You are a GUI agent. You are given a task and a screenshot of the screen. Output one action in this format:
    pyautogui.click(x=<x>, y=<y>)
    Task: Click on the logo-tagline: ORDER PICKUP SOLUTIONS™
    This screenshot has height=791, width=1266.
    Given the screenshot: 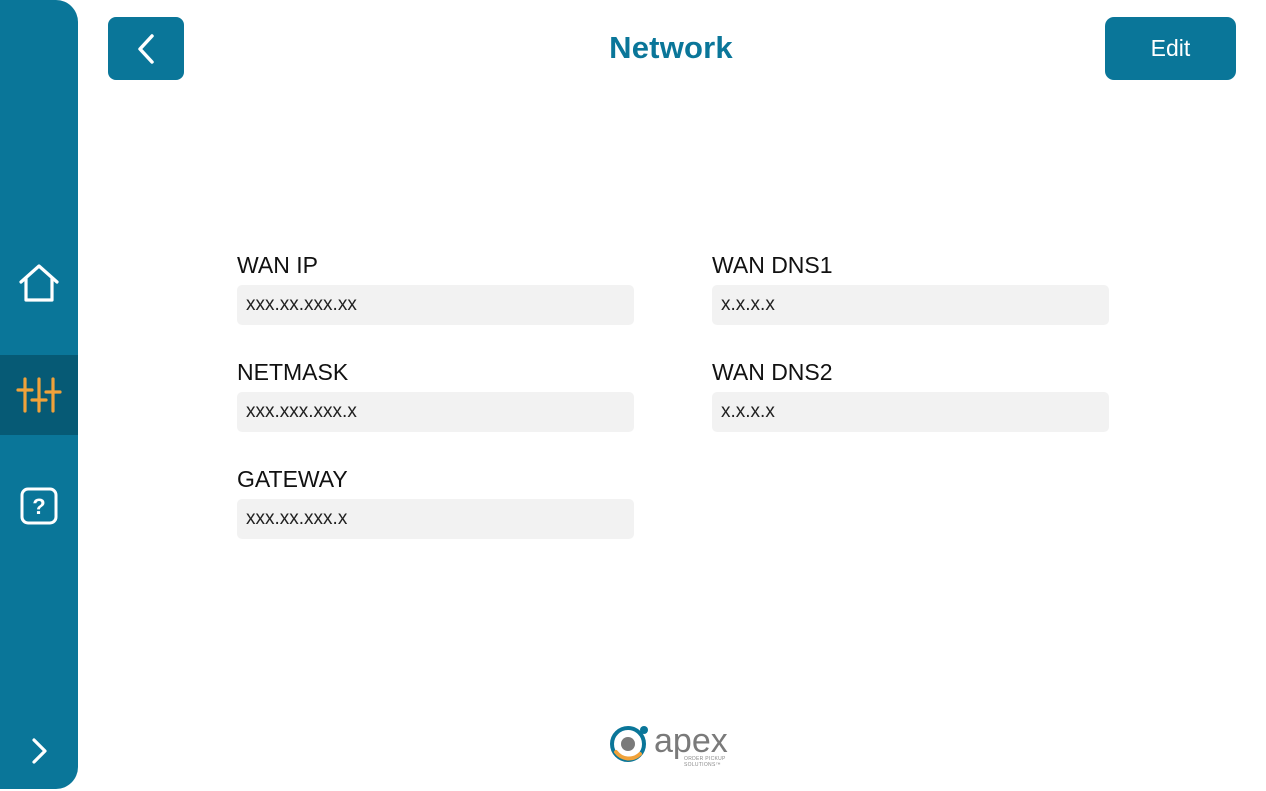 What is the action you would take?
    pyautogui.click(x=705, y=762)
    